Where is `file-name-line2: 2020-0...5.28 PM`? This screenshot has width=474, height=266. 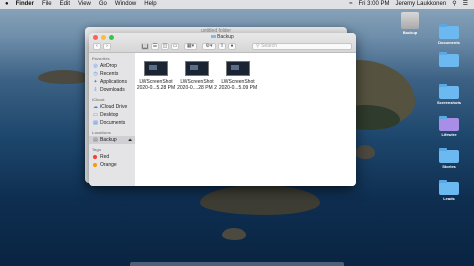
file-name-line2: 2020-0...5.28 PM is located at coordinates (156, 88).